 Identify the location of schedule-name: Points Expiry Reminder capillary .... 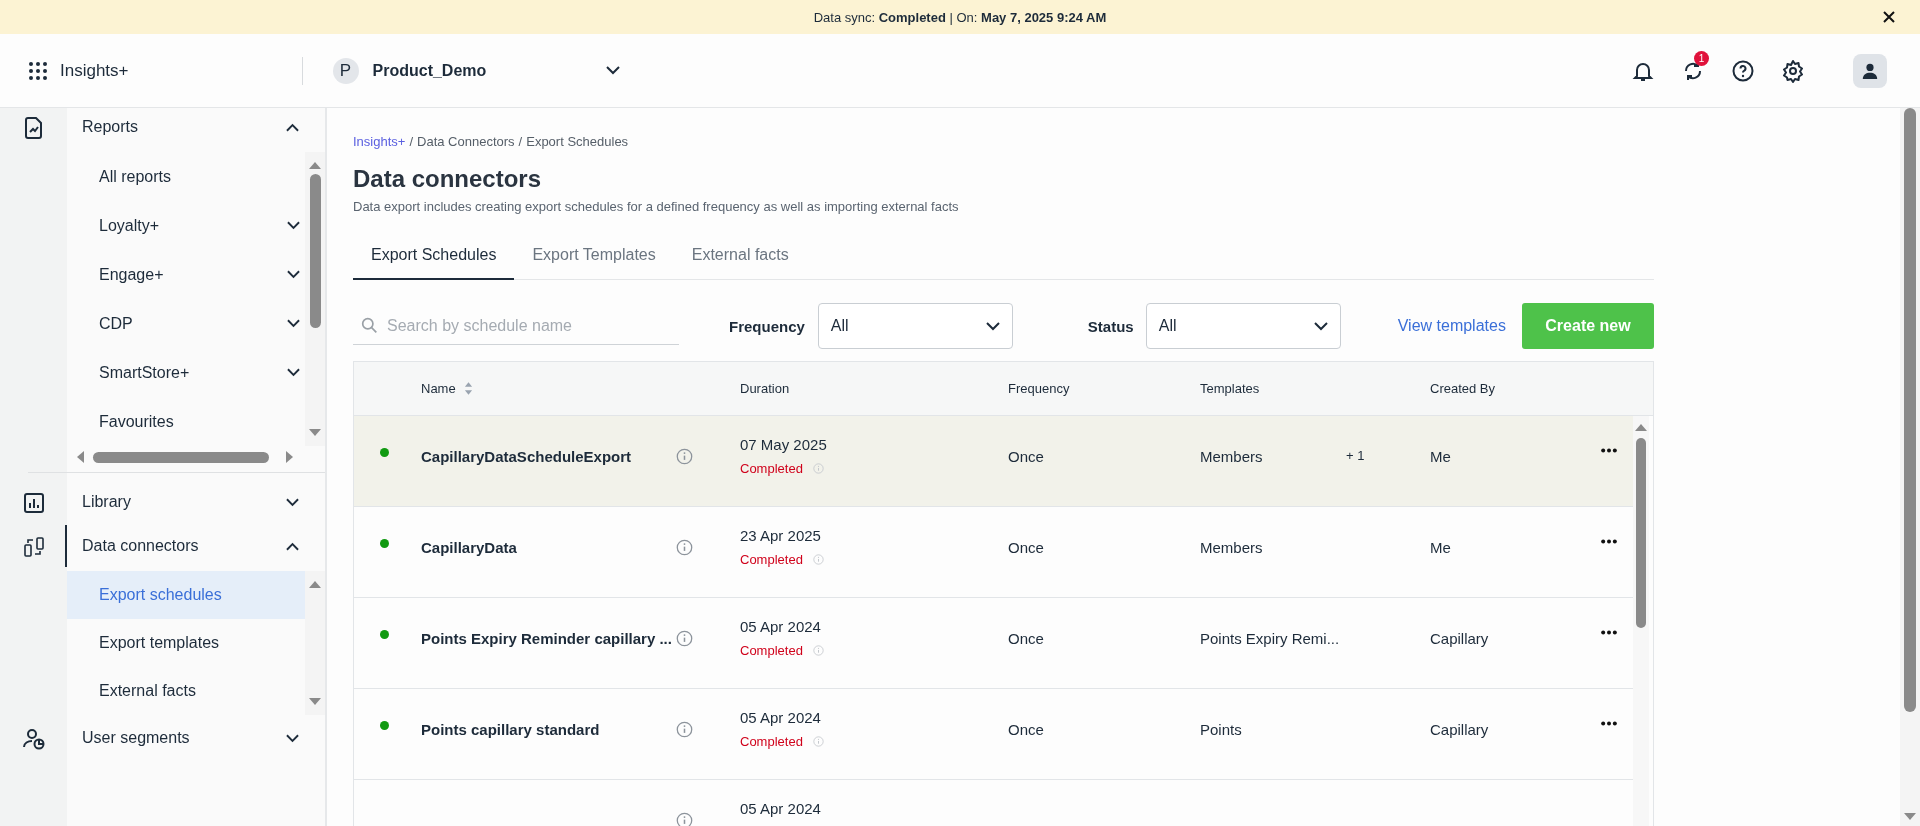
(546, 638).